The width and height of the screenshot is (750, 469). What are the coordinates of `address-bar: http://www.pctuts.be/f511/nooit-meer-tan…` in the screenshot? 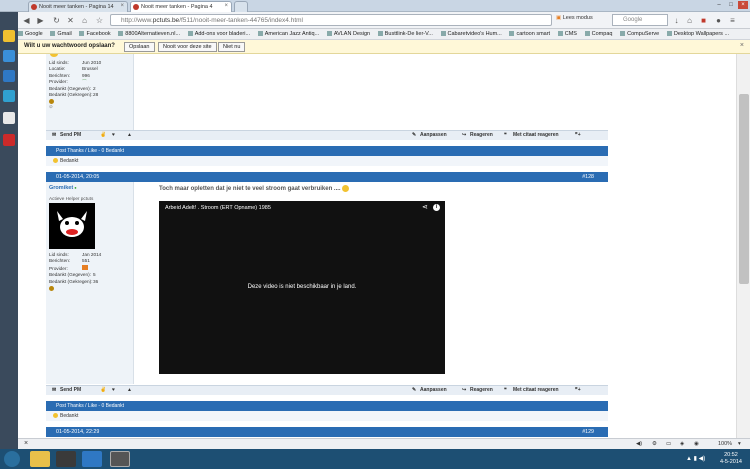 It's located at (331, 20).